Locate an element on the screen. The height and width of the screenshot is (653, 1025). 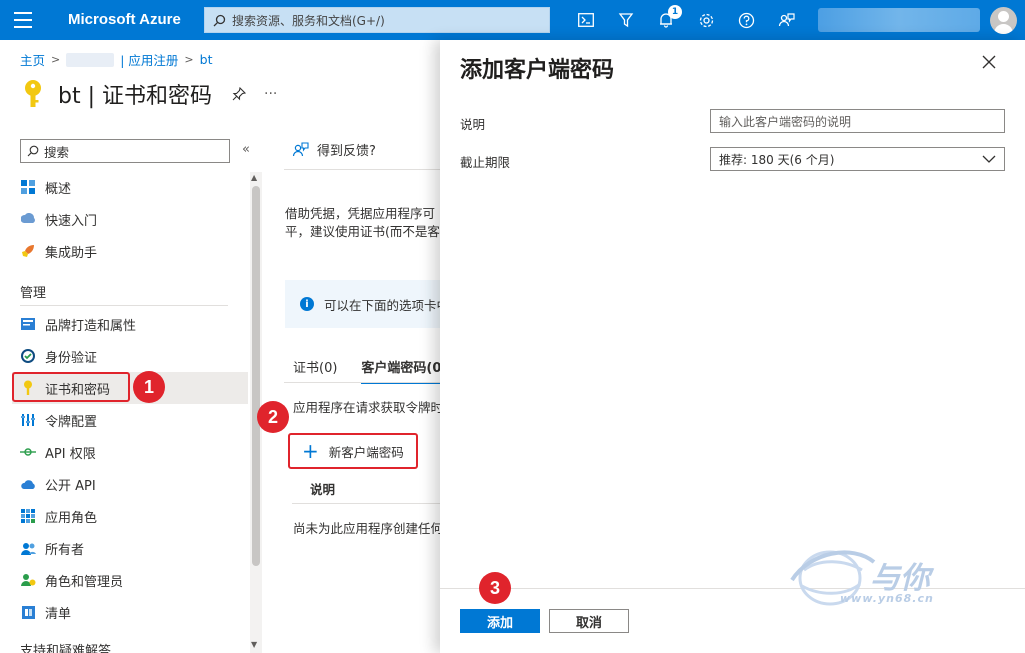
nav-item-label: 快速入门 is located at coordinates (71, 221).